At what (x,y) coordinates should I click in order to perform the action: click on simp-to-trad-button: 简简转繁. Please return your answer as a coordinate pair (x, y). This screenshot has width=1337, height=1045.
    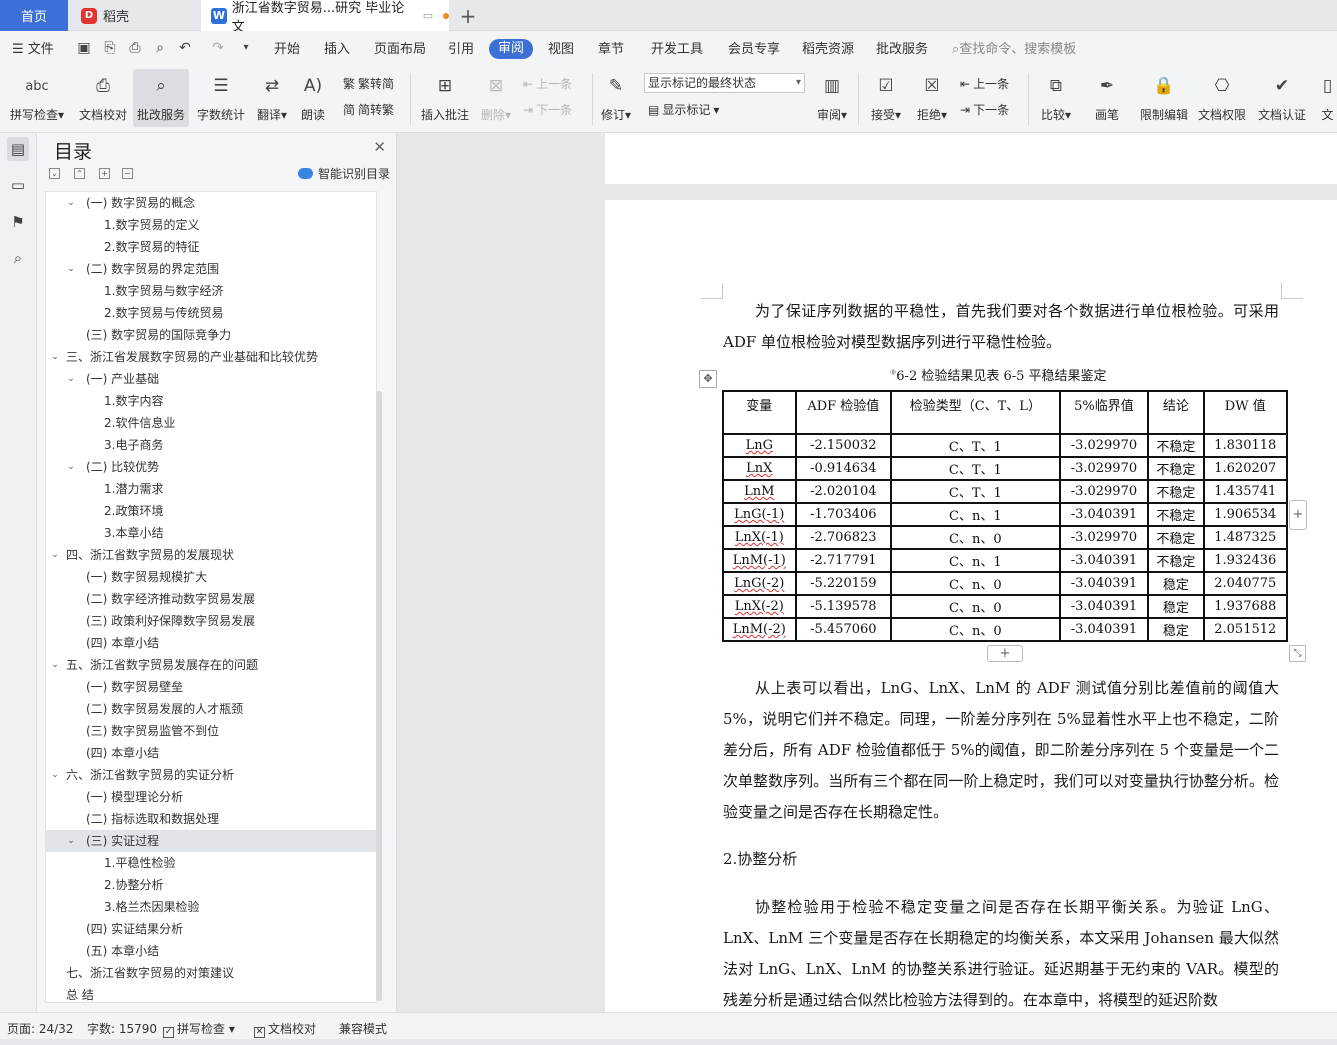
    Looking at the image, I should click on (368, 109).